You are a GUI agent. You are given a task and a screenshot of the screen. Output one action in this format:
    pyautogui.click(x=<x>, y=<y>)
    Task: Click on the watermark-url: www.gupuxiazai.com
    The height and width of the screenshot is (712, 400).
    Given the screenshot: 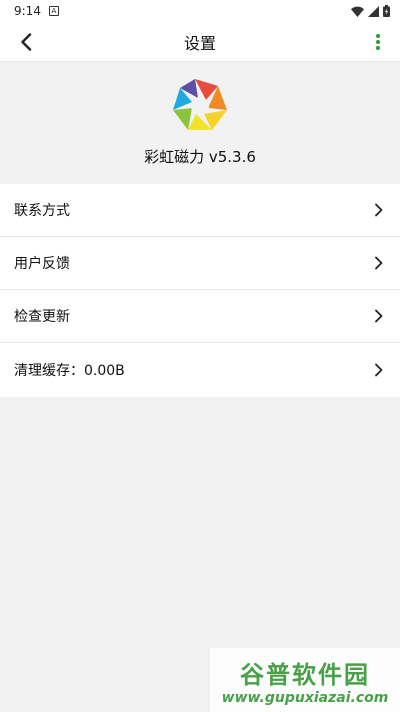 What is the action you would take?
    pyautogui.click(x=305, y=697)
    